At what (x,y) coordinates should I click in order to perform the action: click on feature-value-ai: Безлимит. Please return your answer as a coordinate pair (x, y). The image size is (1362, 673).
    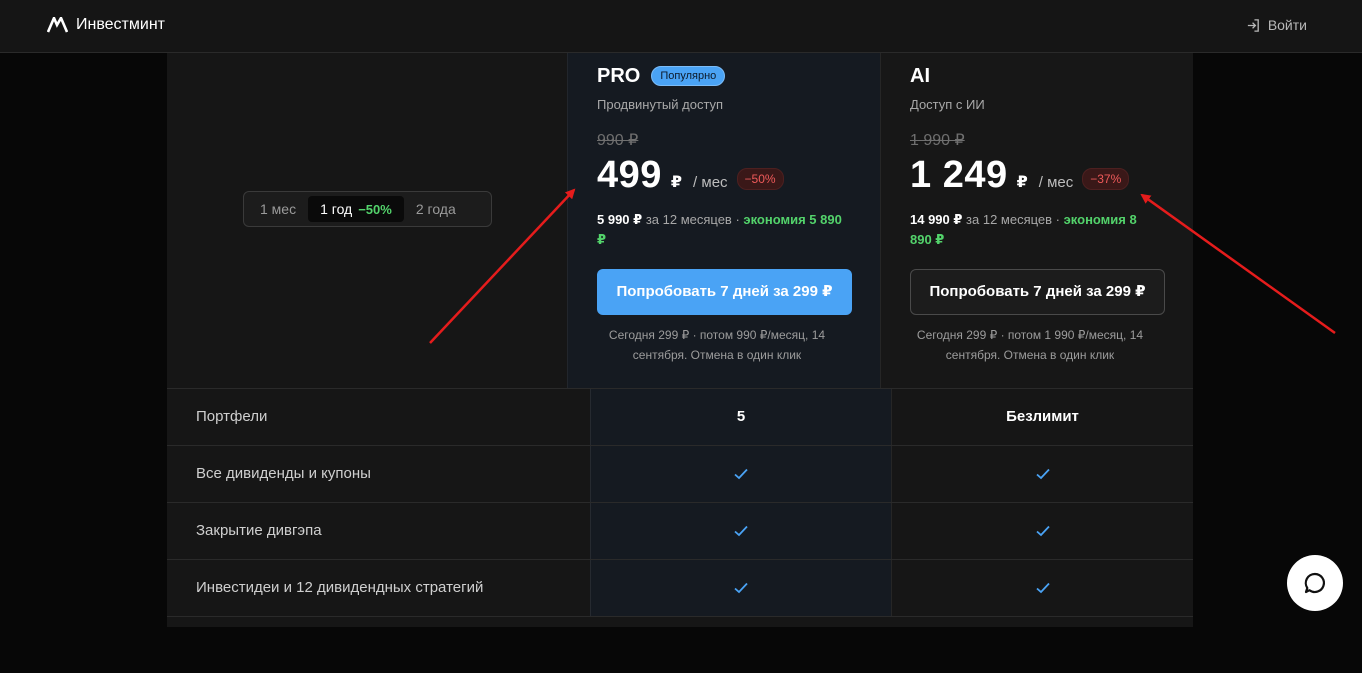
    Looking at the image, I should click on (1042, 417).